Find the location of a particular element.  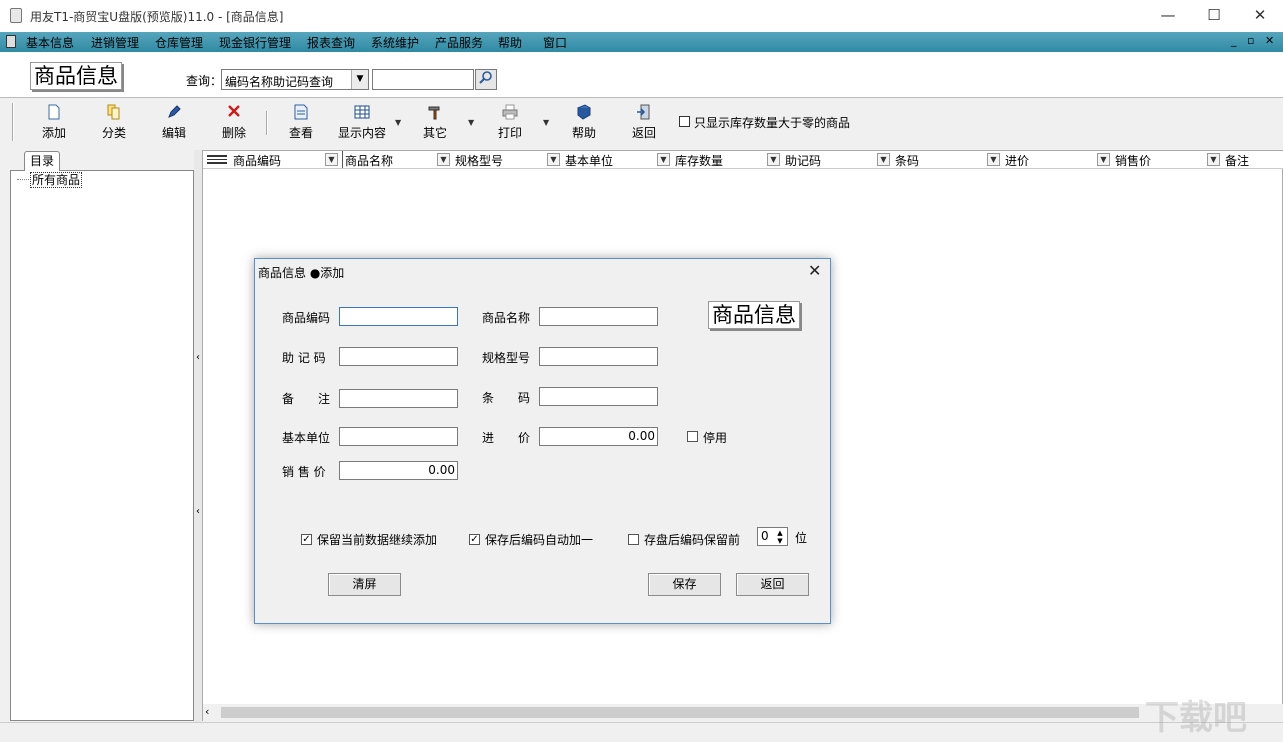

category-button: 分类 is located at coordinates (114, 122).